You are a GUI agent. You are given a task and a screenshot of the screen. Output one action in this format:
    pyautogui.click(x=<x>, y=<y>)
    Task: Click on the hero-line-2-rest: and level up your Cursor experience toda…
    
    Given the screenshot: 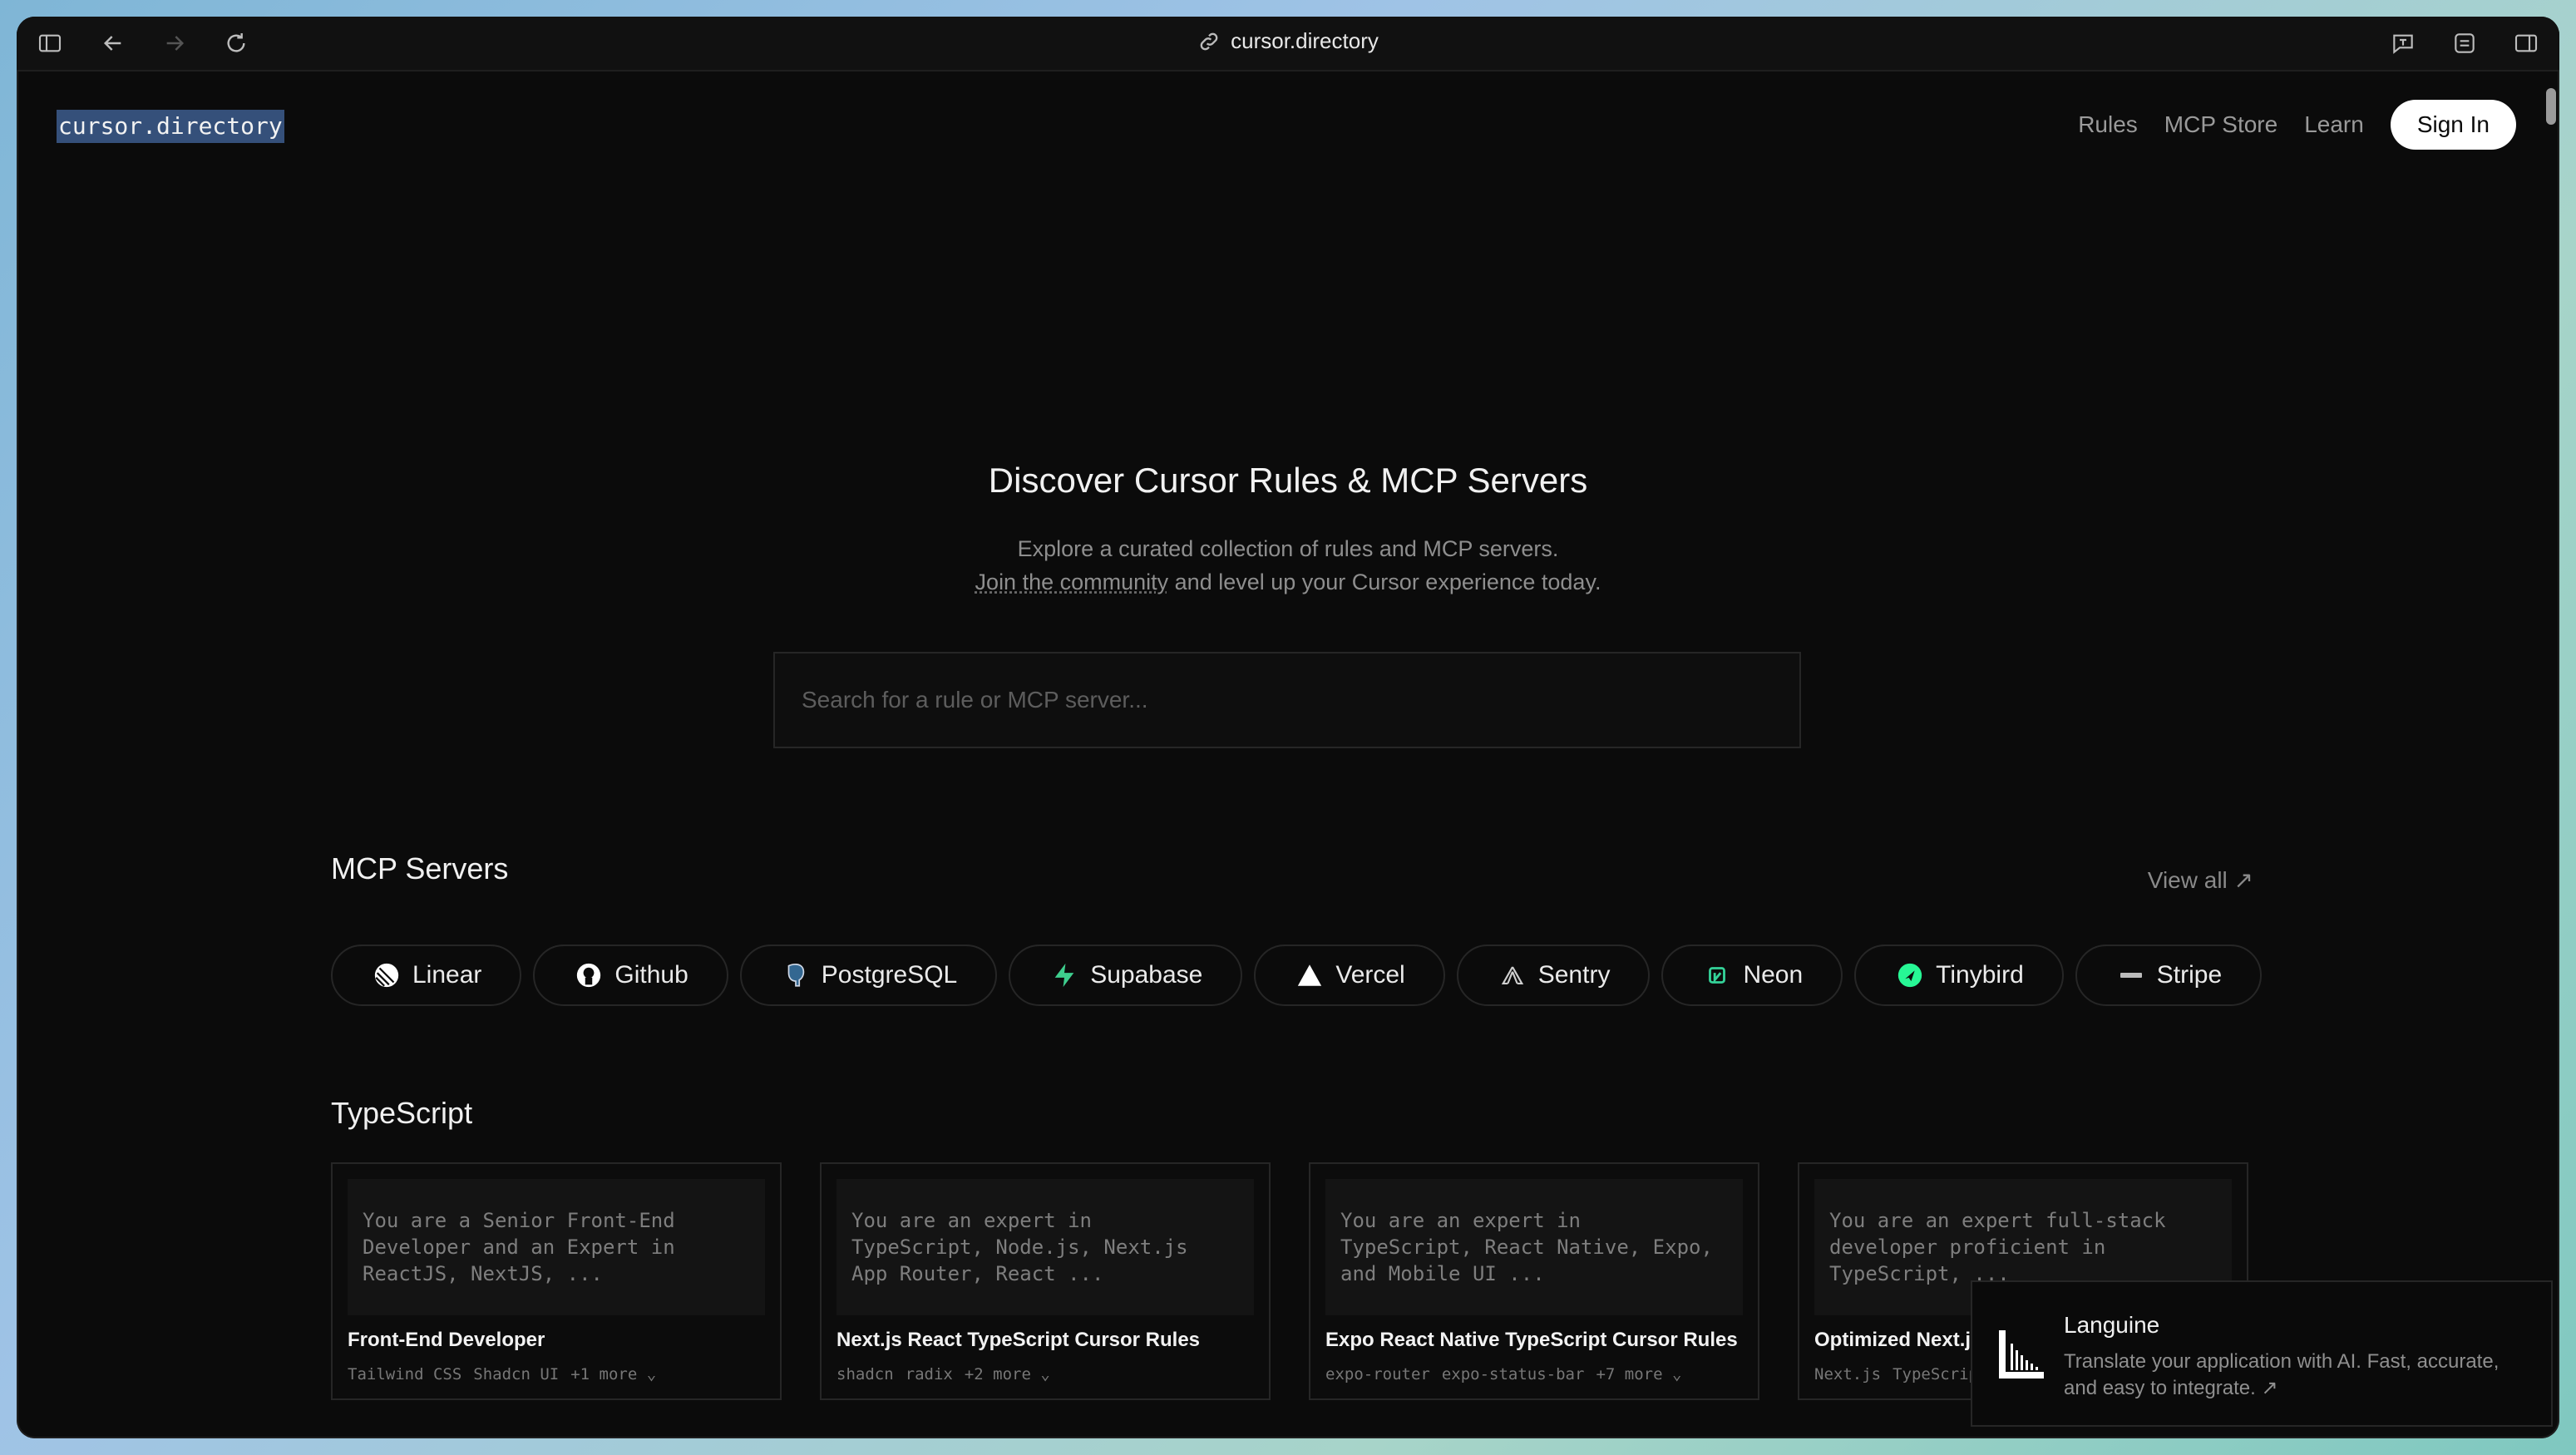 What is the action you would take?
    pyautogui.click(x=1384, y=582)
    